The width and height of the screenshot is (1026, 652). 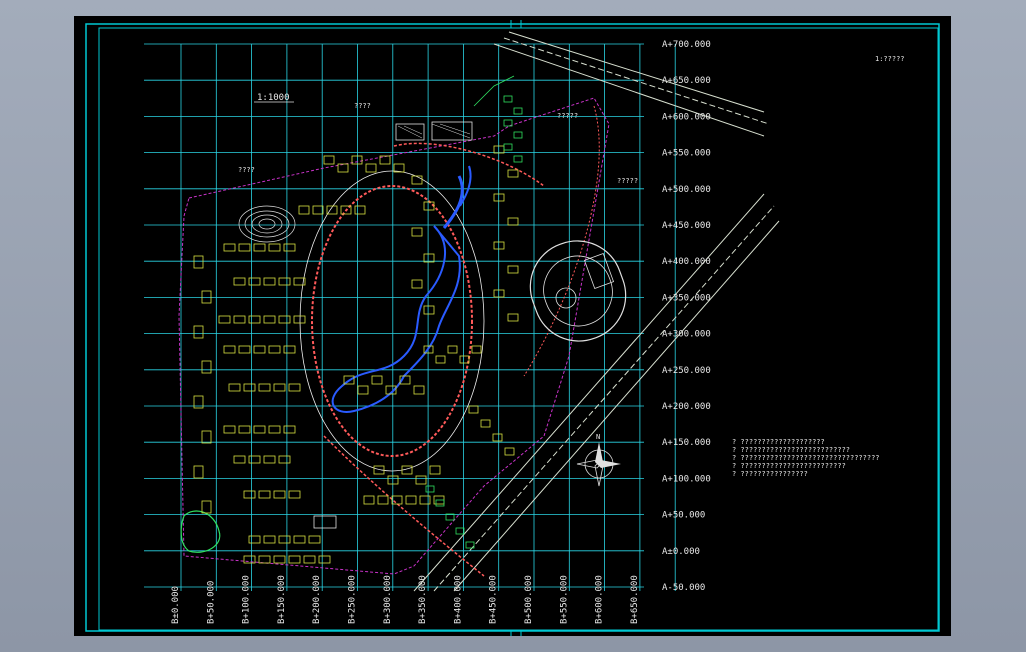 What do you see at coordinates (600, 599) in the screenshot?
I see `x-grid-label: B+600.000` at bounding box center [600, 599].